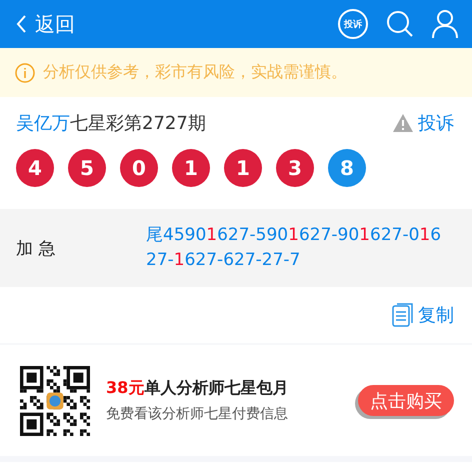 This screenshot has width=472, height=469. I want to click on warning-icon, so click(403, 123).